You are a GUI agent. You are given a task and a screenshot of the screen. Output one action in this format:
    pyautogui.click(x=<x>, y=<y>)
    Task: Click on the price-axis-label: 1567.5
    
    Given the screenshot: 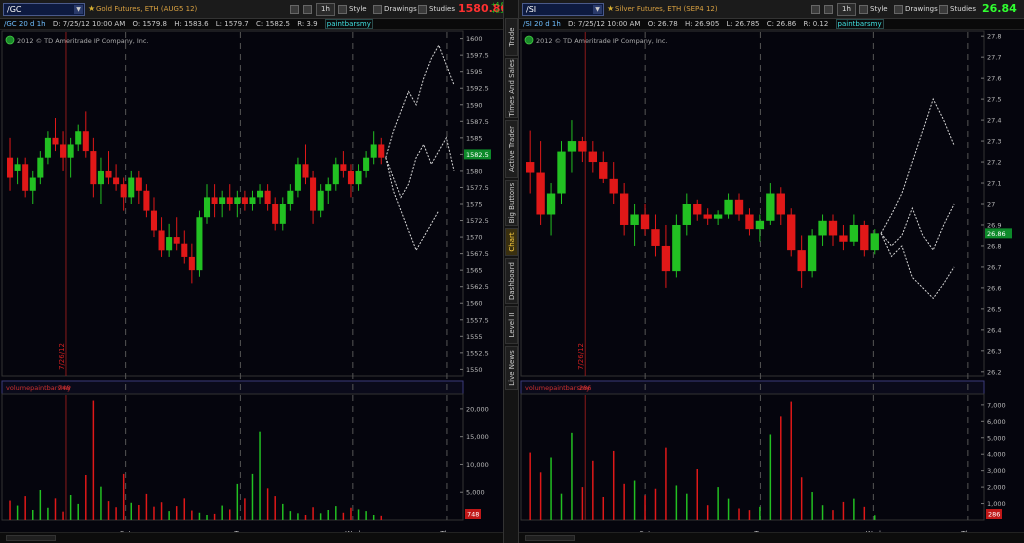 What is the action you would take?
    pyautogui.click(x=477, y=254)
    